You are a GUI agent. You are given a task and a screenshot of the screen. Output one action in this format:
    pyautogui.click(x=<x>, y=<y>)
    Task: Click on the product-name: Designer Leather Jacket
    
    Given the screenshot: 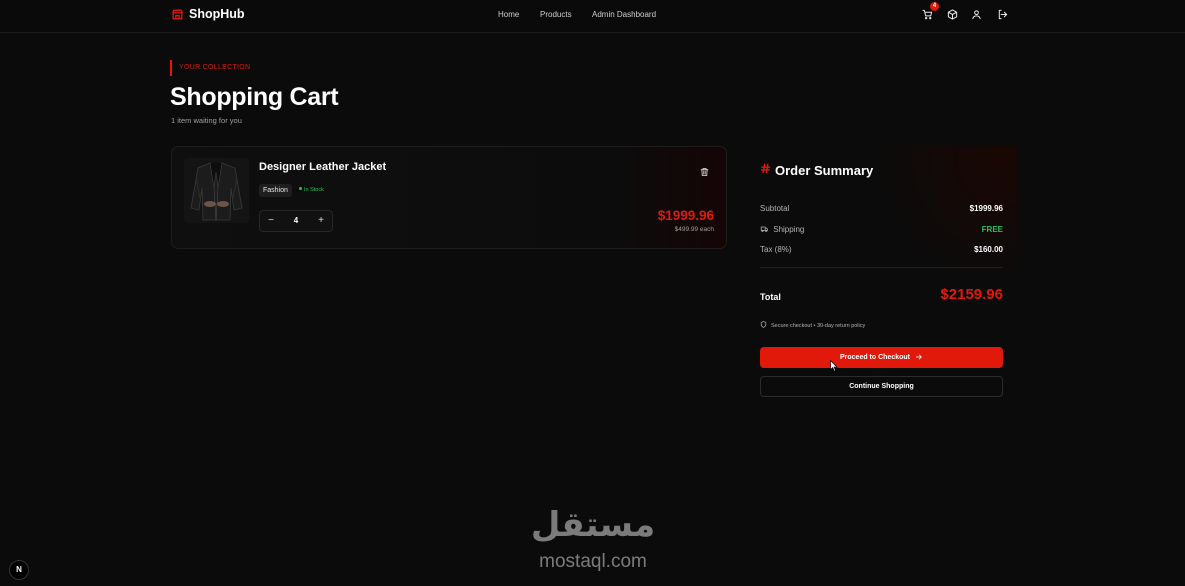 What is the action you would take?
    pyautogui.click(x=322, y=167)
    